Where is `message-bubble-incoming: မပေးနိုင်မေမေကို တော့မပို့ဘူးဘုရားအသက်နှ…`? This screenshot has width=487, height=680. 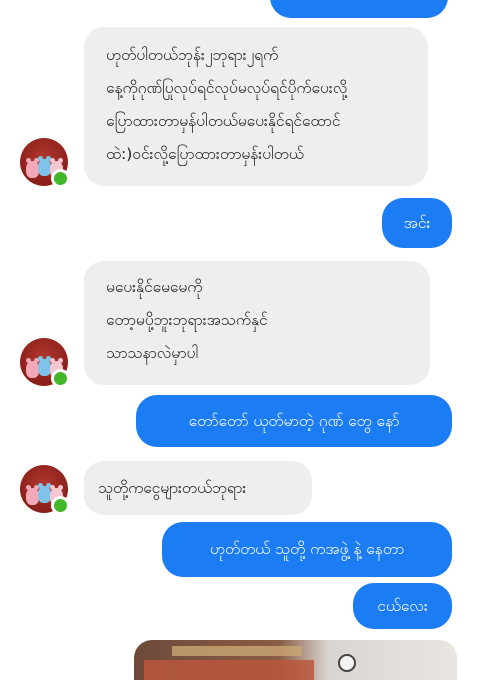 message-bubble-incoming: မပေးနိုင်မေမေကို တော့မပို့ဘူးဘုရားအသက်နှ… is located at coordinates (257, 323).